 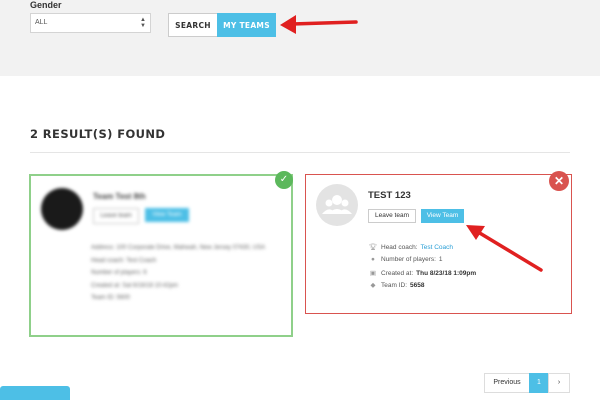 I want to click on team-logo, so click(x=62, y=209).